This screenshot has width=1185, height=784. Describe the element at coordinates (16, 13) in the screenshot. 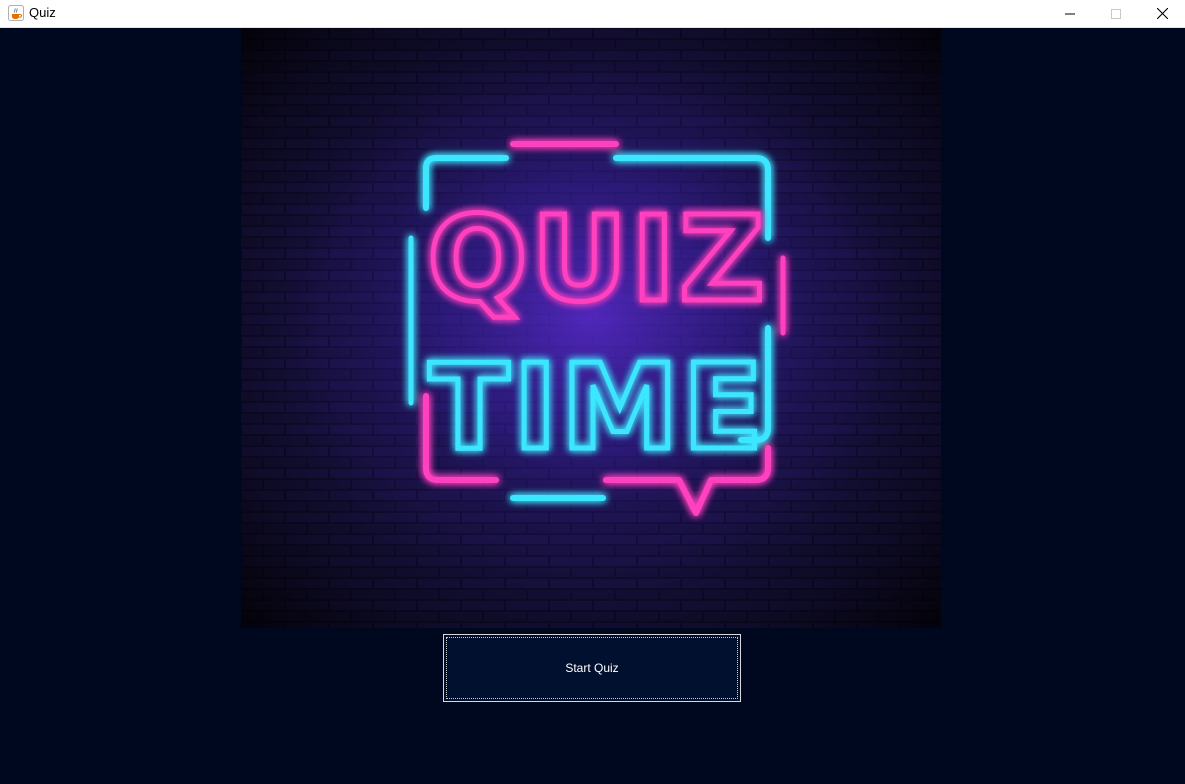

I see `java-cup-icon` at that location.